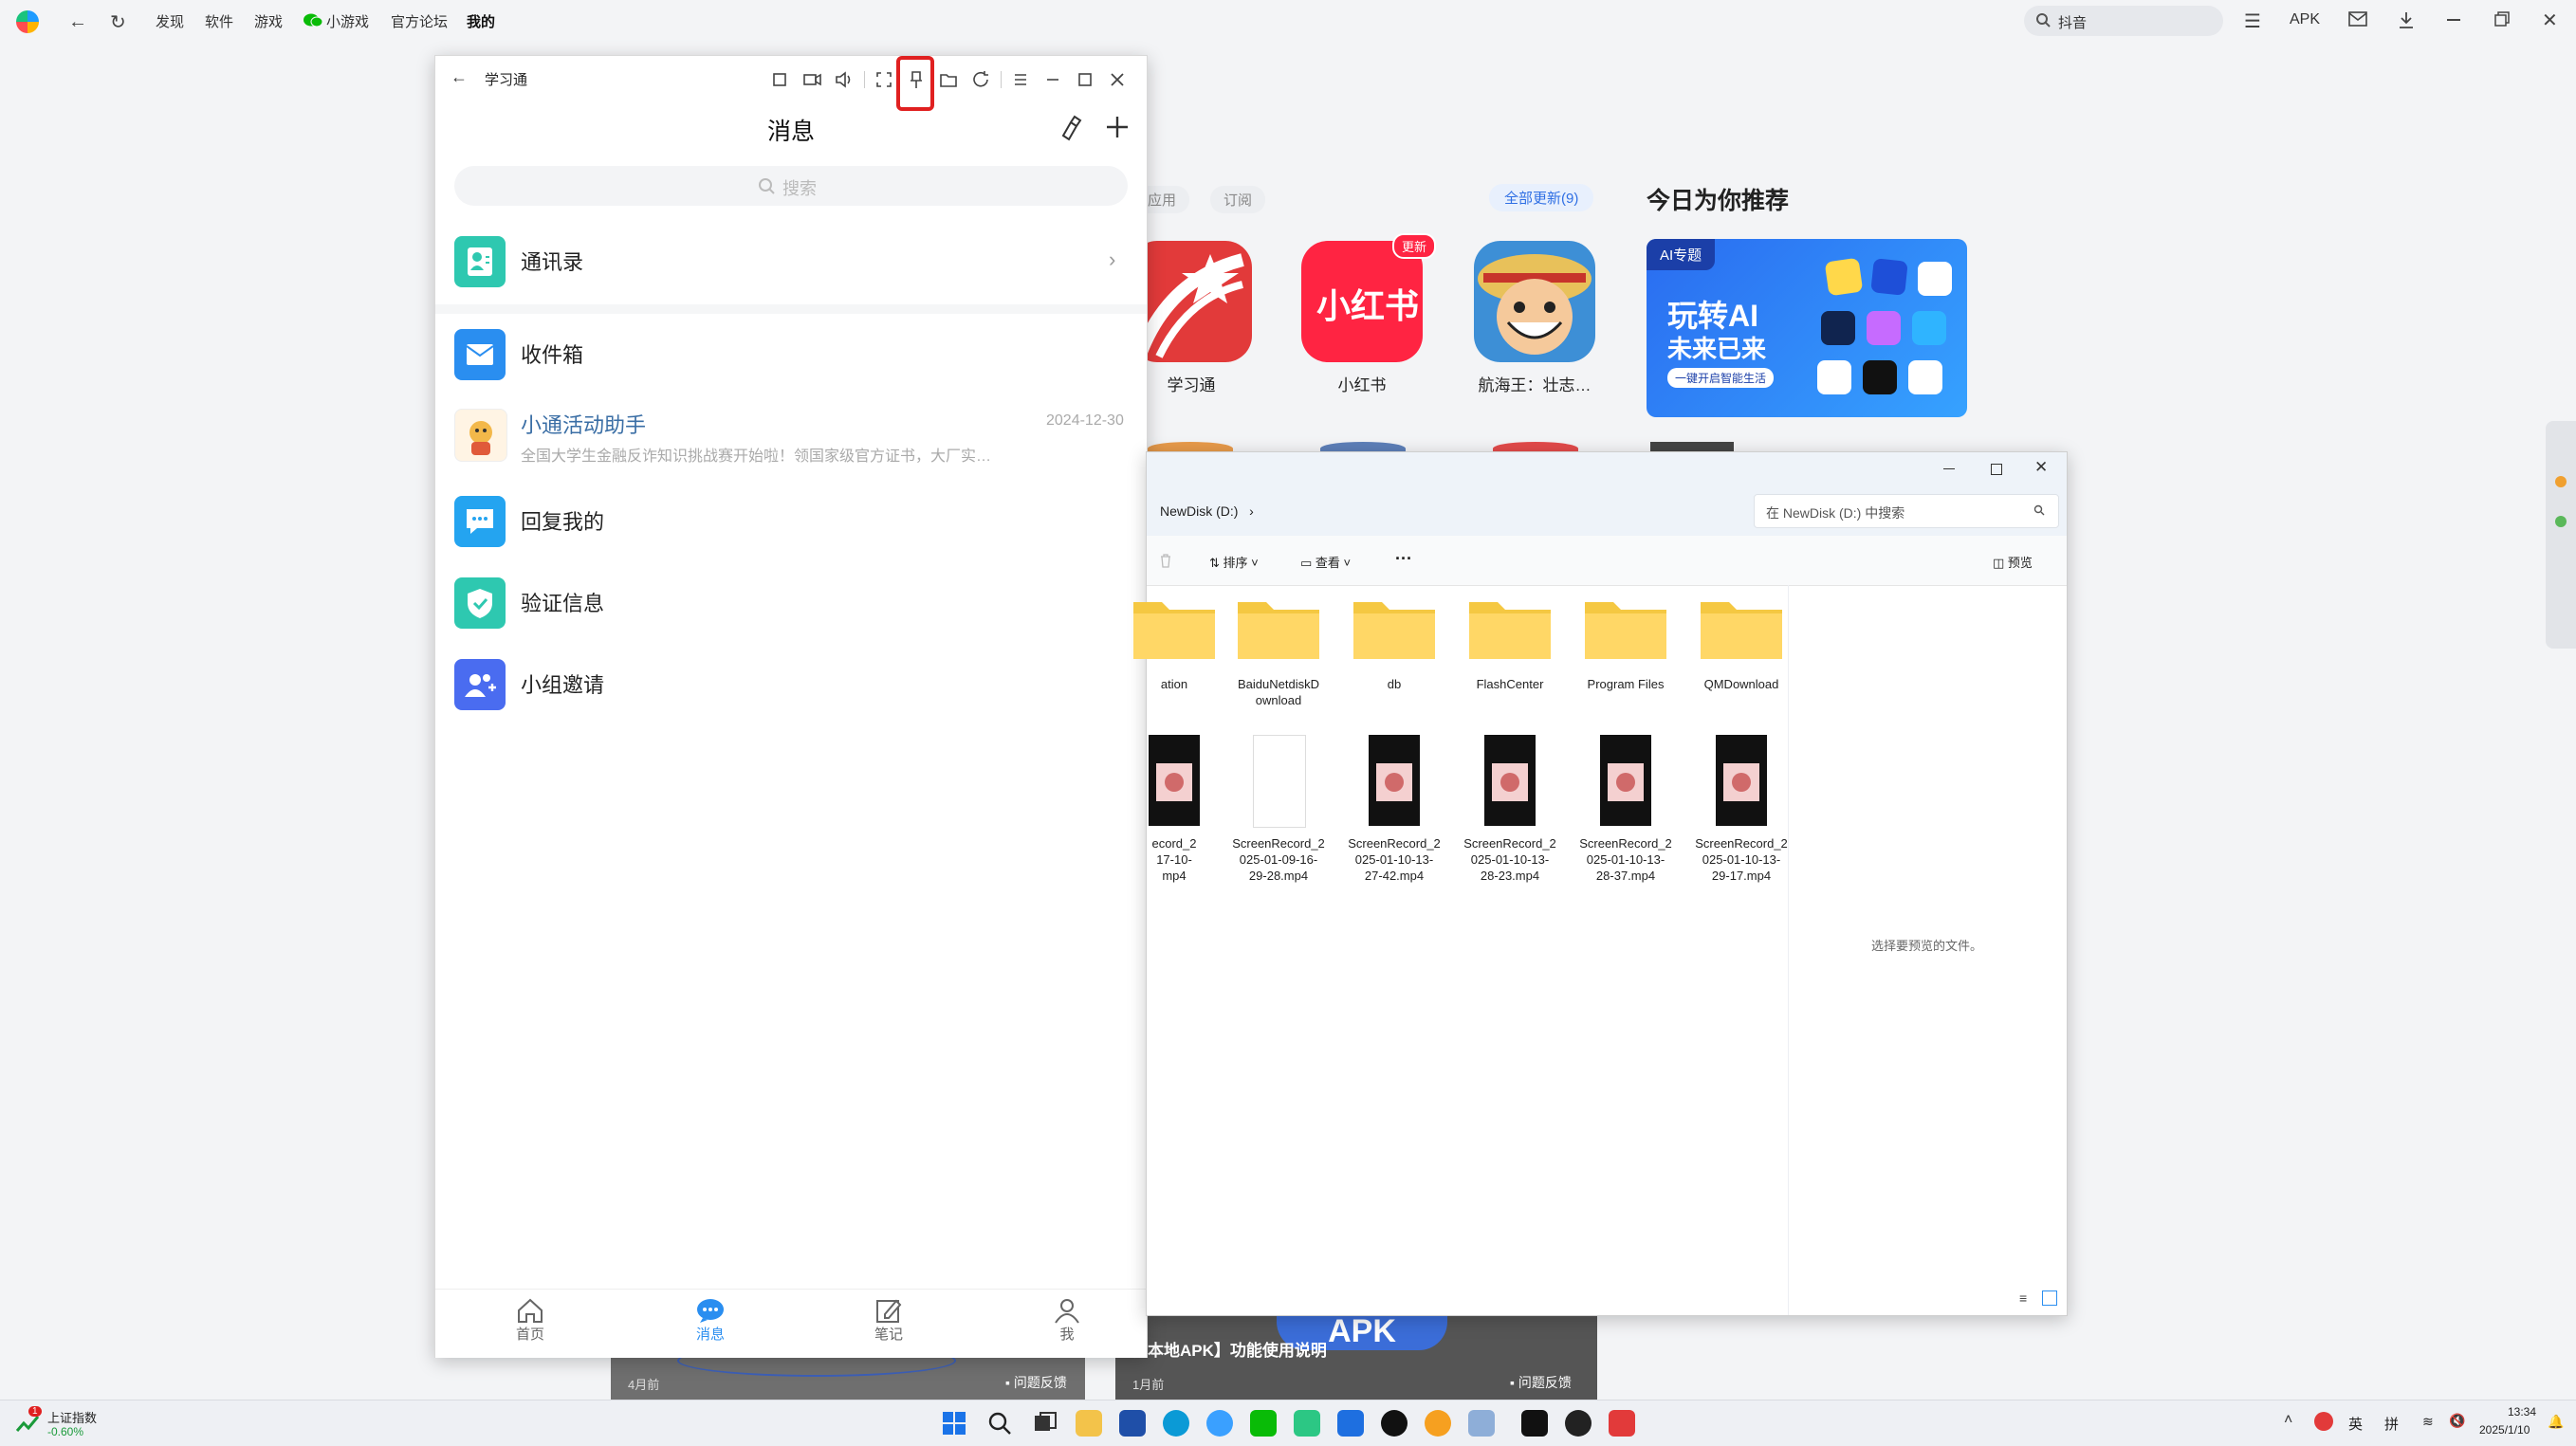 The width and height of the screenshot is (2576, 1446). I want to click on restore-icon, so click(2502, 19).